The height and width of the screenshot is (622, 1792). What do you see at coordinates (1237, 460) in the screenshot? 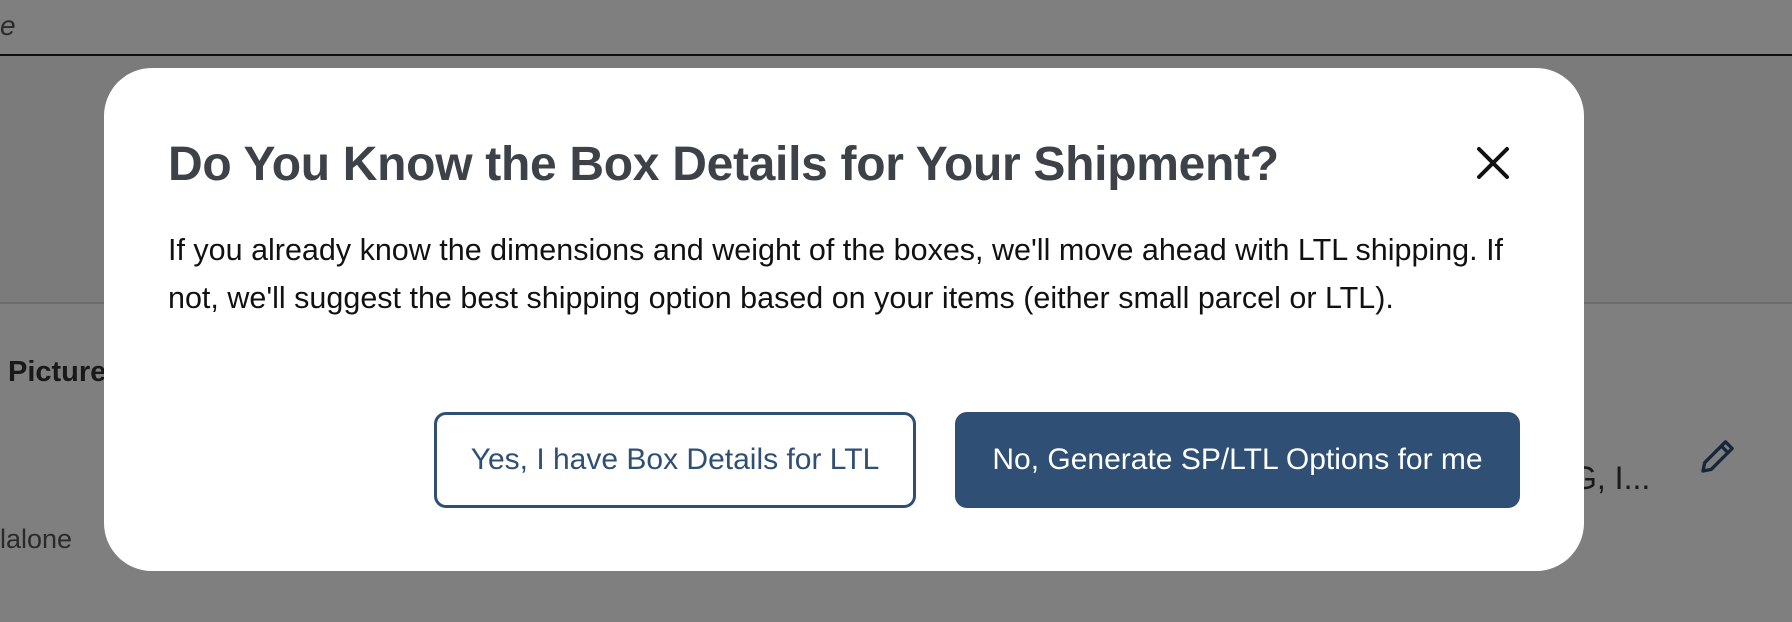
I see `generate-options-button: No, Generate SP/LTL Options for me` at bounding box center [1237, 460].